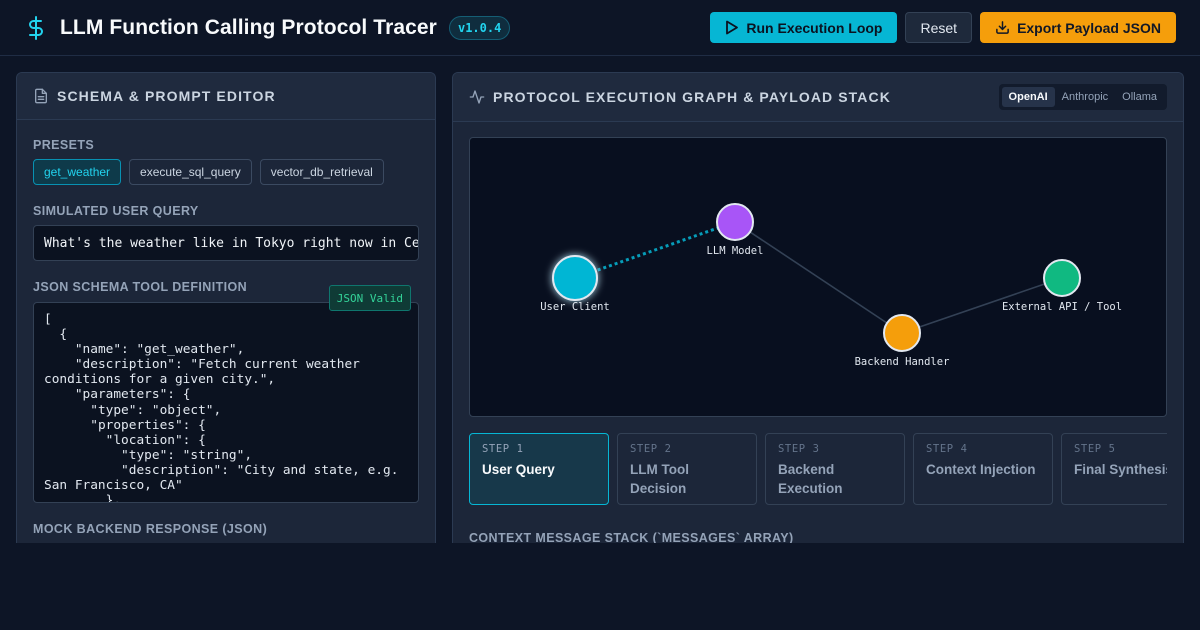 This screenshot has width=1200, height=630. Describe the element at coordinates (575, 307) in the screenshot. I see `node-label-user: User Client` at that location.